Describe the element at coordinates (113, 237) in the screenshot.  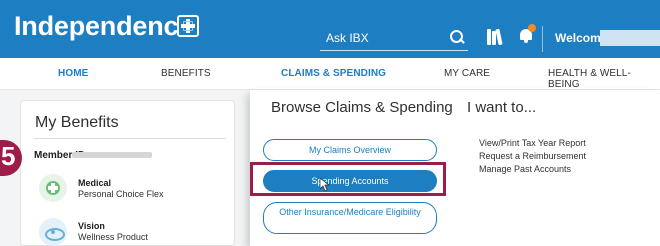
I see `benefit-plan-vision: Wellness Product` at that location.